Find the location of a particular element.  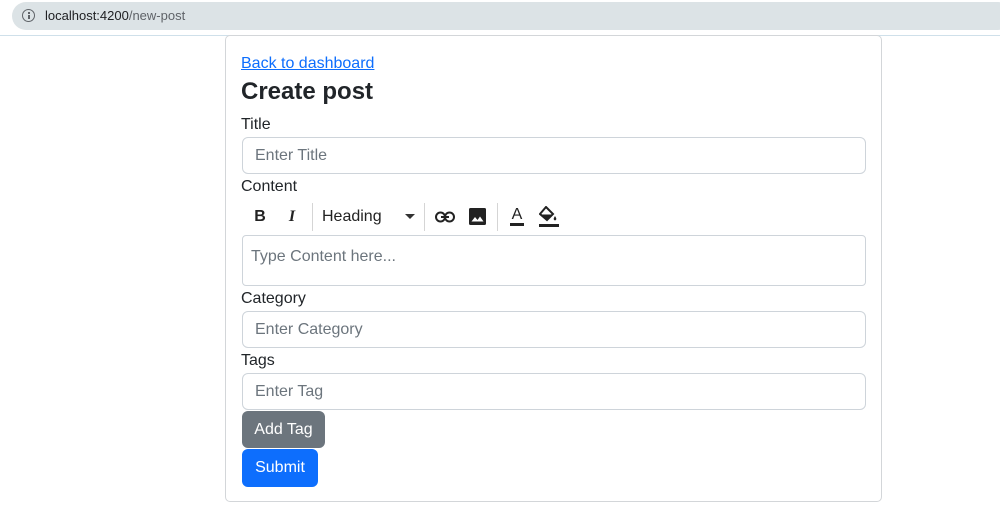

italic-icon: I is located at coordinates (292, 216).